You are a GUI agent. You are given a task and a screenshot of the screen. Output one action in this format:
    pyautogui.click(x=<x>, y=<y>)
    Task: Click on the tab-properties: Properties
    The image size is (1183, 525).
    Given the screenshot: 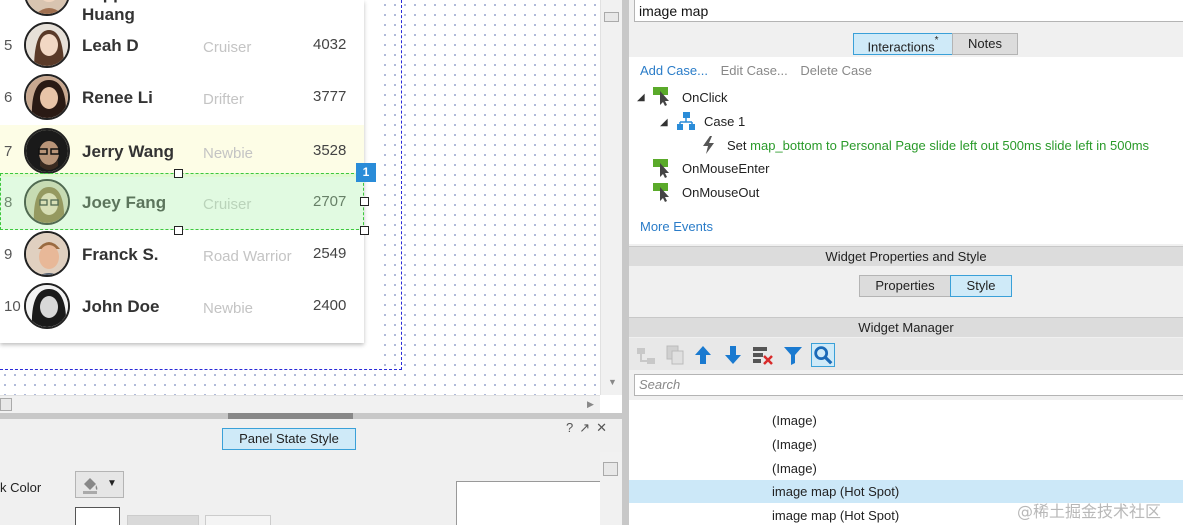 What is the action you would take?
    pyautogui.click(x=905, y=286)
    